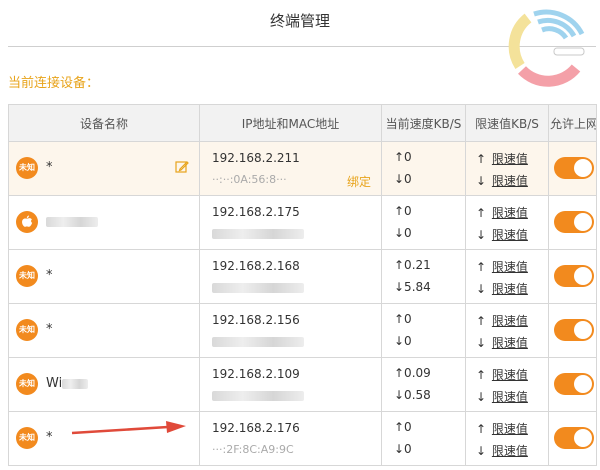  What do you see at coordinates (290, 123) in the screenshot?
I see `header-ip-mac: IP地址和MAC地址` at bounding box center [290, 123].